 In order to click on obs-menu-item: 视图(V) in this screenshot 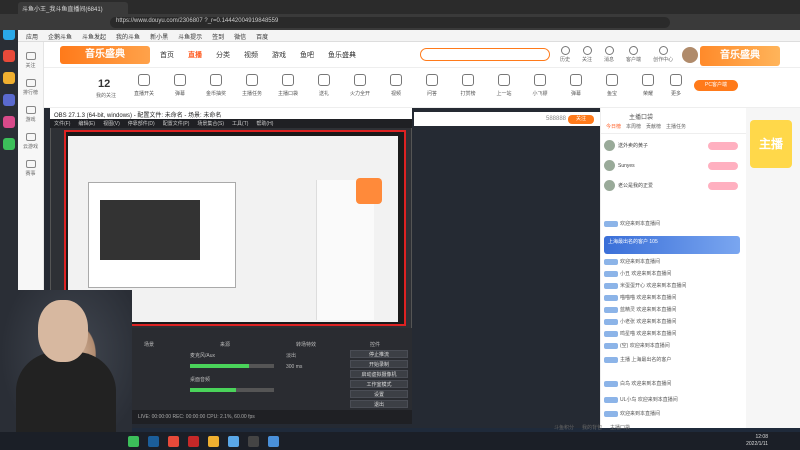, I will do `click(111, 123)`.